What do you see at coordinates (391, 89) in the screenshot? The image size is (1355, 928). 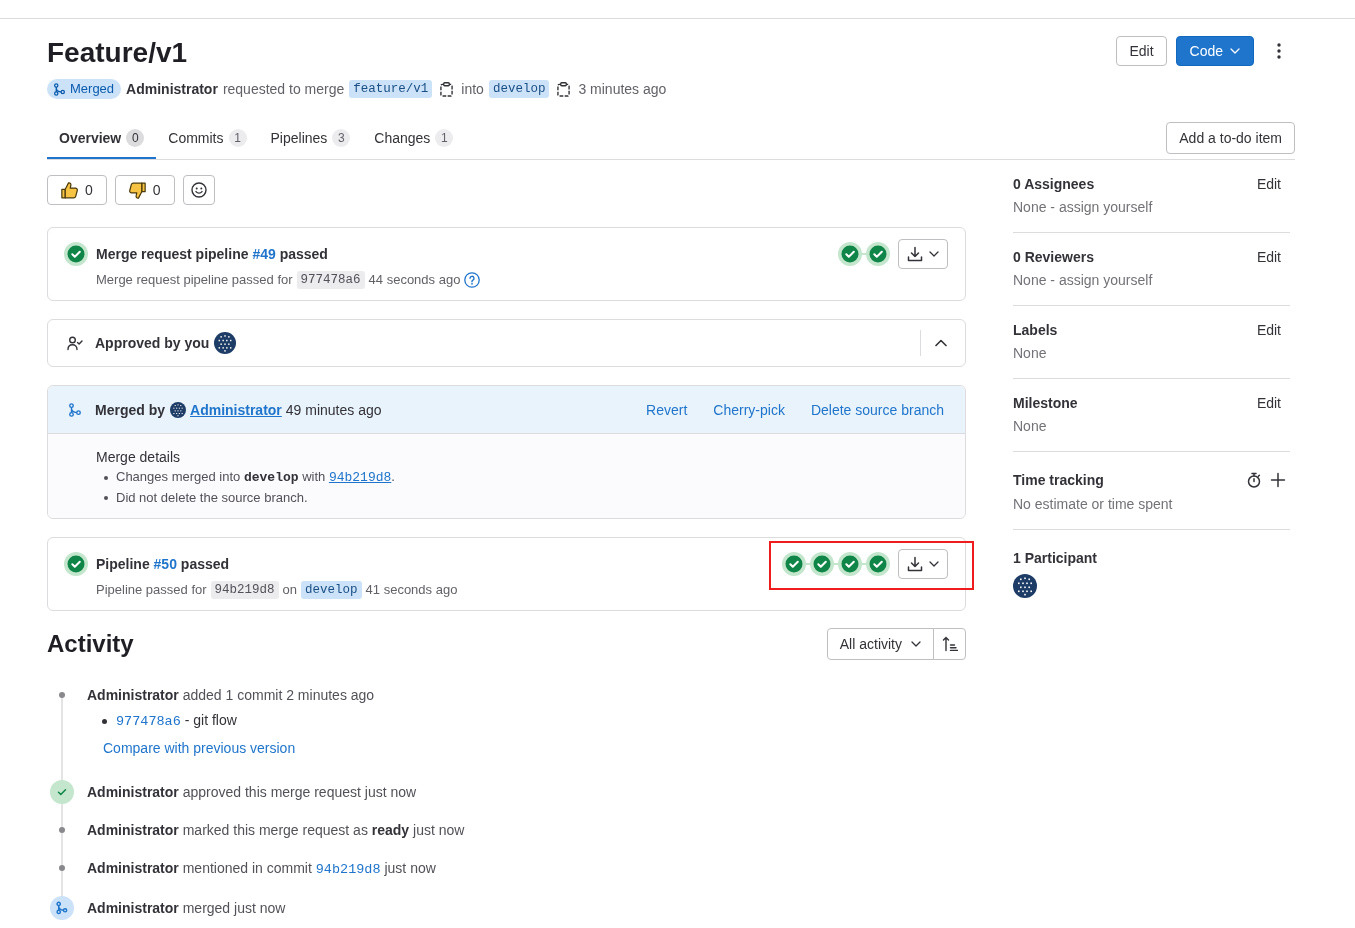 I see `branch-label: feature/v1` at bounding box center [391, 89].